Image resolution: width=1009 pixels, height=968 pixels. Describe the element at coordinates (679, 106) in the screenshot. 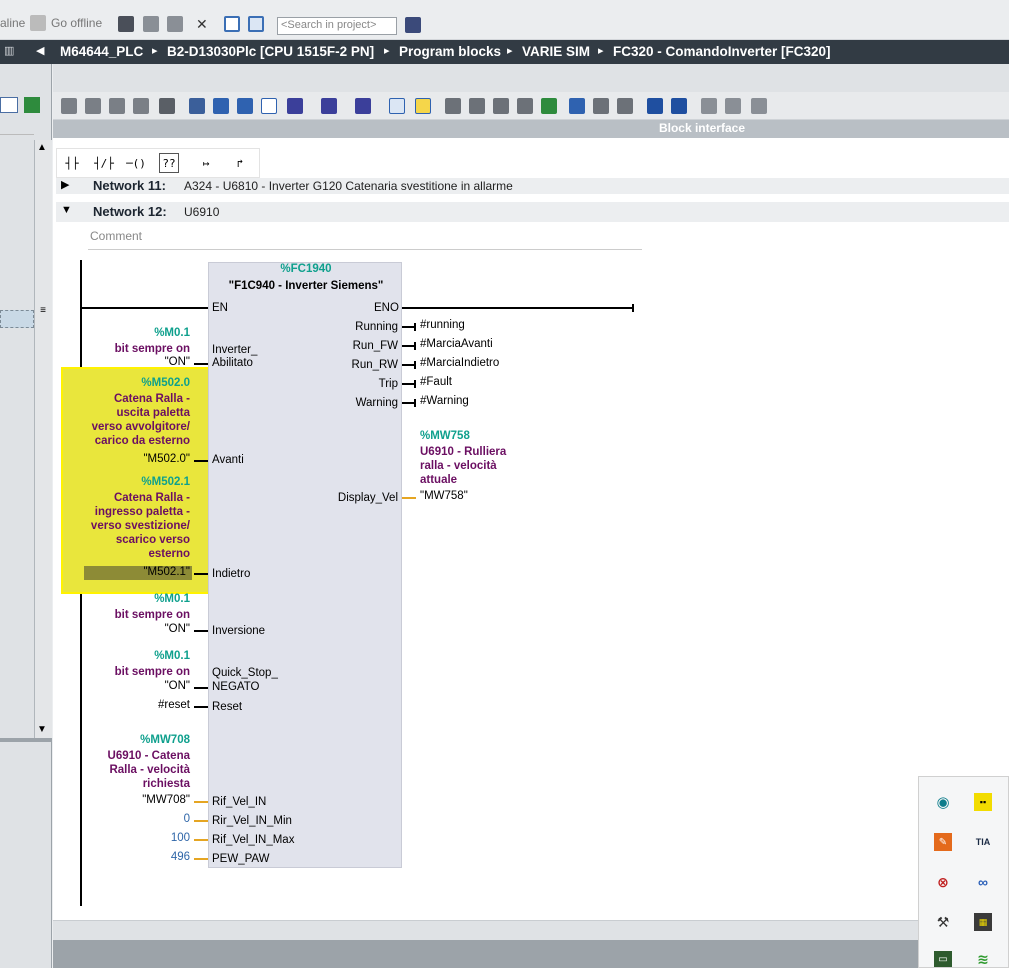

I see `upload-icon` at that location.